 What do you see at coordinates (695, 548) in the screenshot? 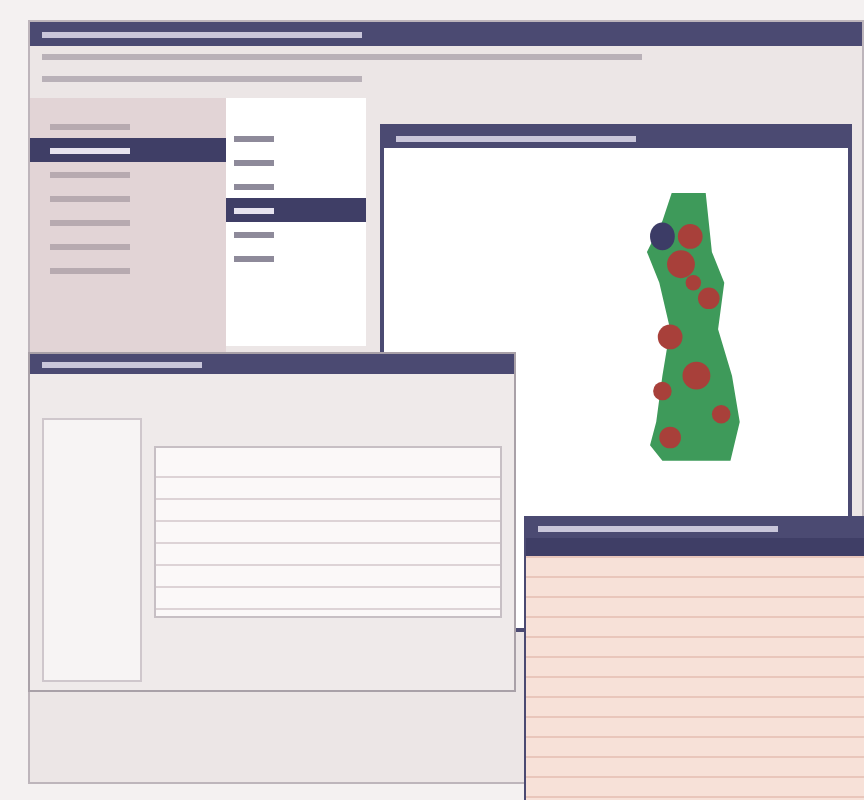
I see `table-row` at bounding box center [695, 548].